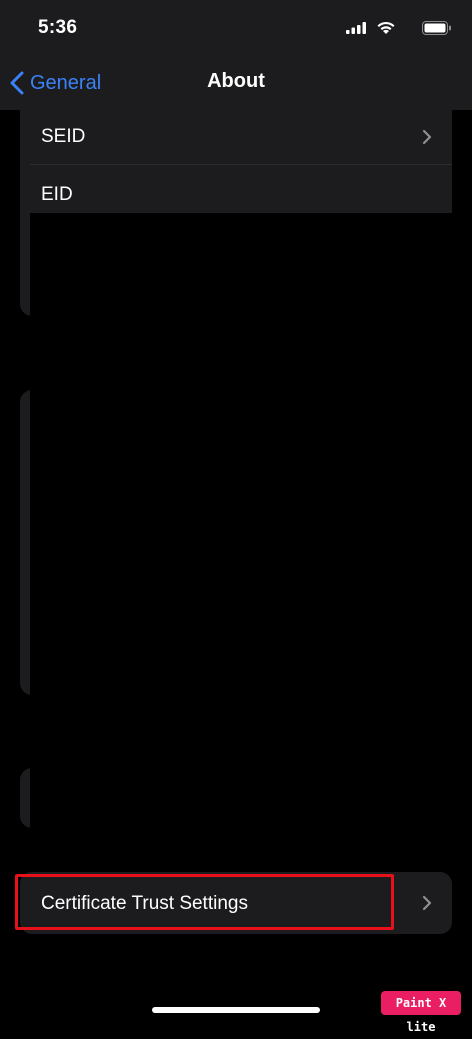 Image resolution: width=472 pixels, height=1039 pixels. What do you see at coordinates (356, 28) in the screenshot?
I see `signal-icon` at bounding box center [356, 28].